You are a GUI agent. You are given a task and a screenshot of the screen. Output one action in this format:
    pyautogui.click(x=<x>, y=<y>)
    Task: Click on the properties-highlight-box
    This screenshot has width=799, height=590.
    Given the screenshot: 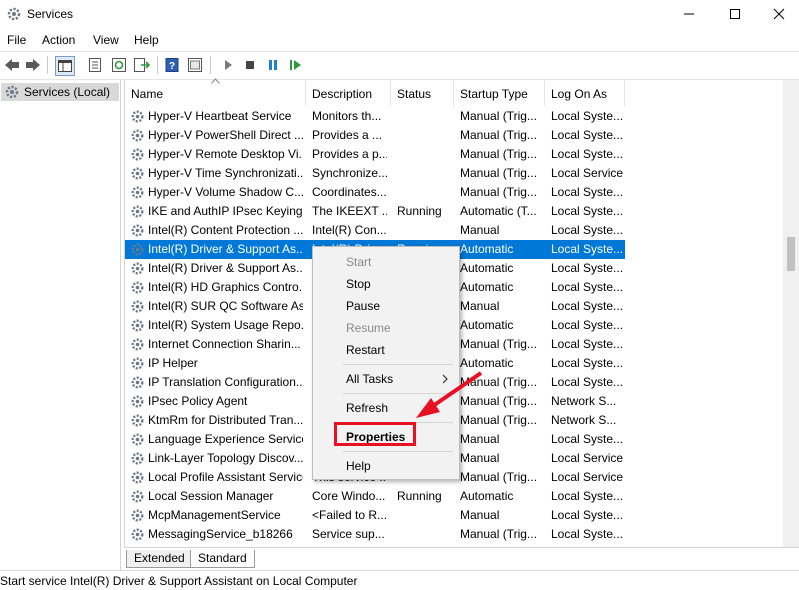 What is the action you would take?
    pyautogui.click(x=375, y=434)
    